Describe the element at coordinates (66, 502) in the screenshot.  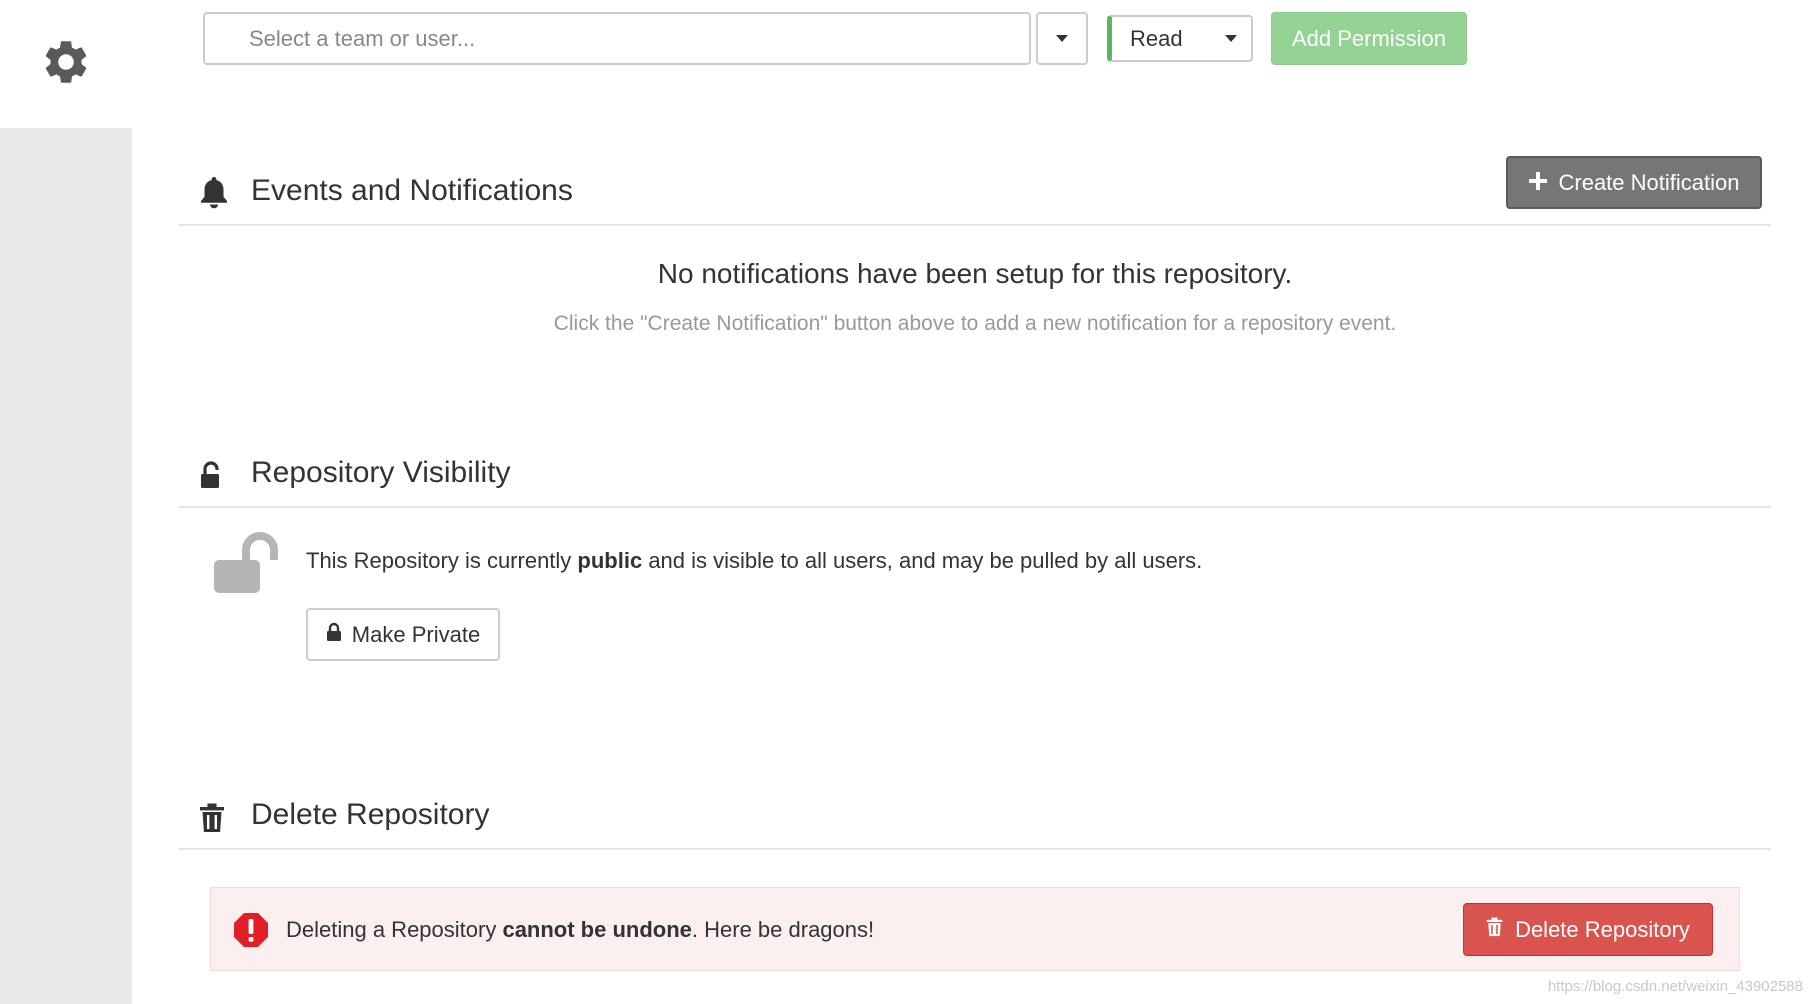
I see `sidebar` at that location.